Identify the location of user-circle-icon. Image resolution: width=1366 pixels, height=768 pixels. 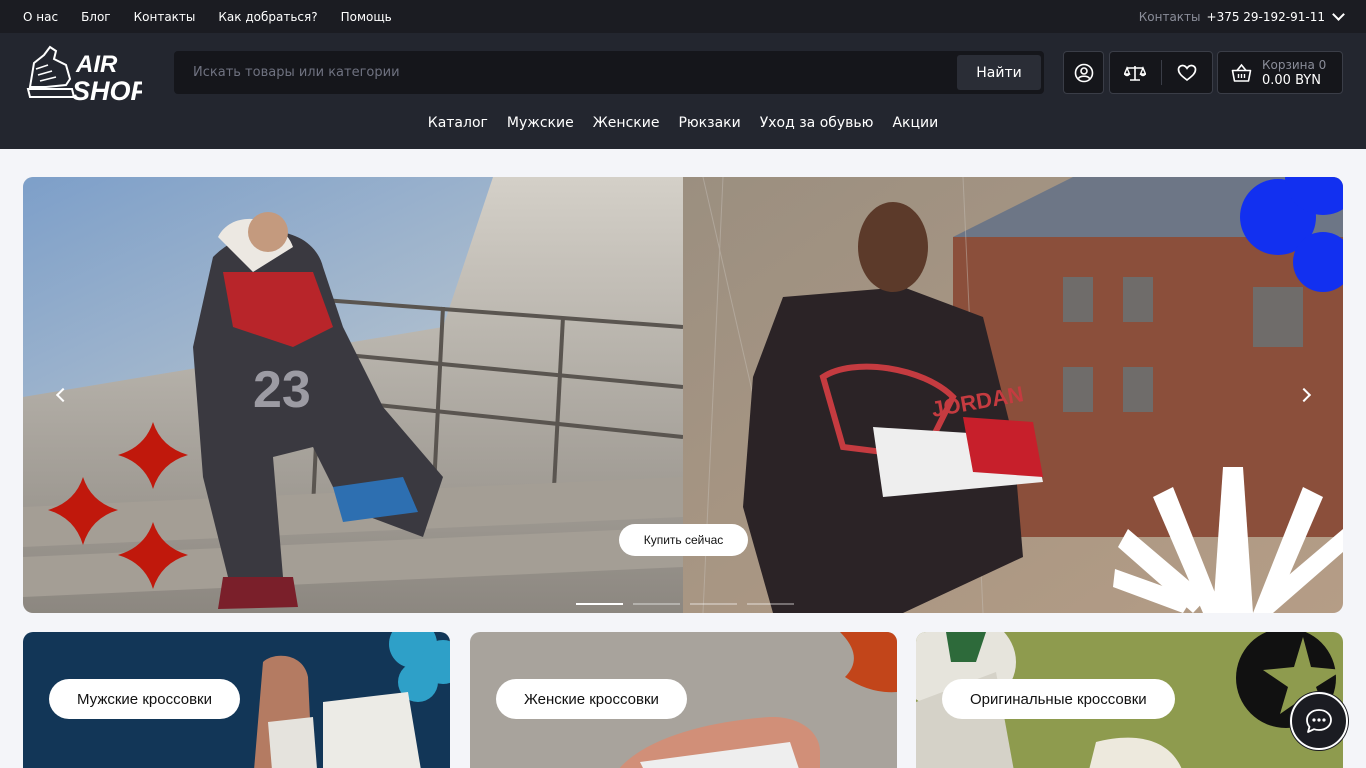
(1083, 72).